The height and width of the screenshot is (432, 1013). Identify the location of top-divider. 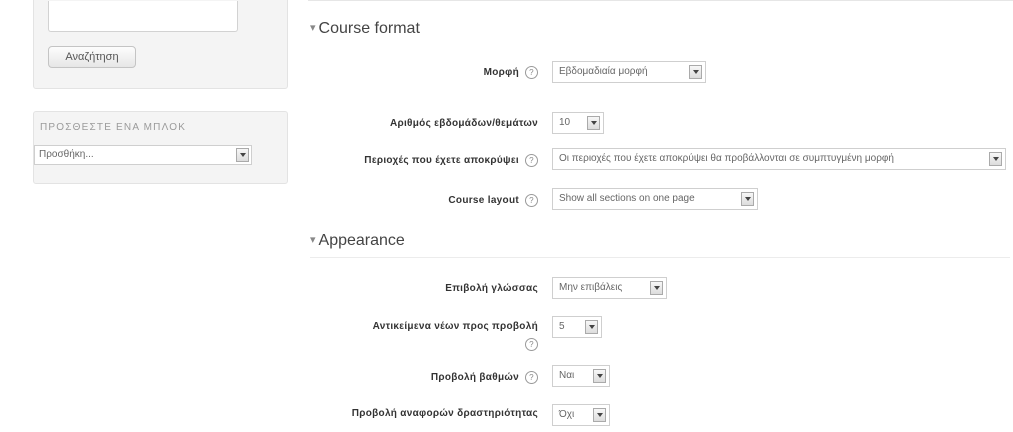
(660, 0).